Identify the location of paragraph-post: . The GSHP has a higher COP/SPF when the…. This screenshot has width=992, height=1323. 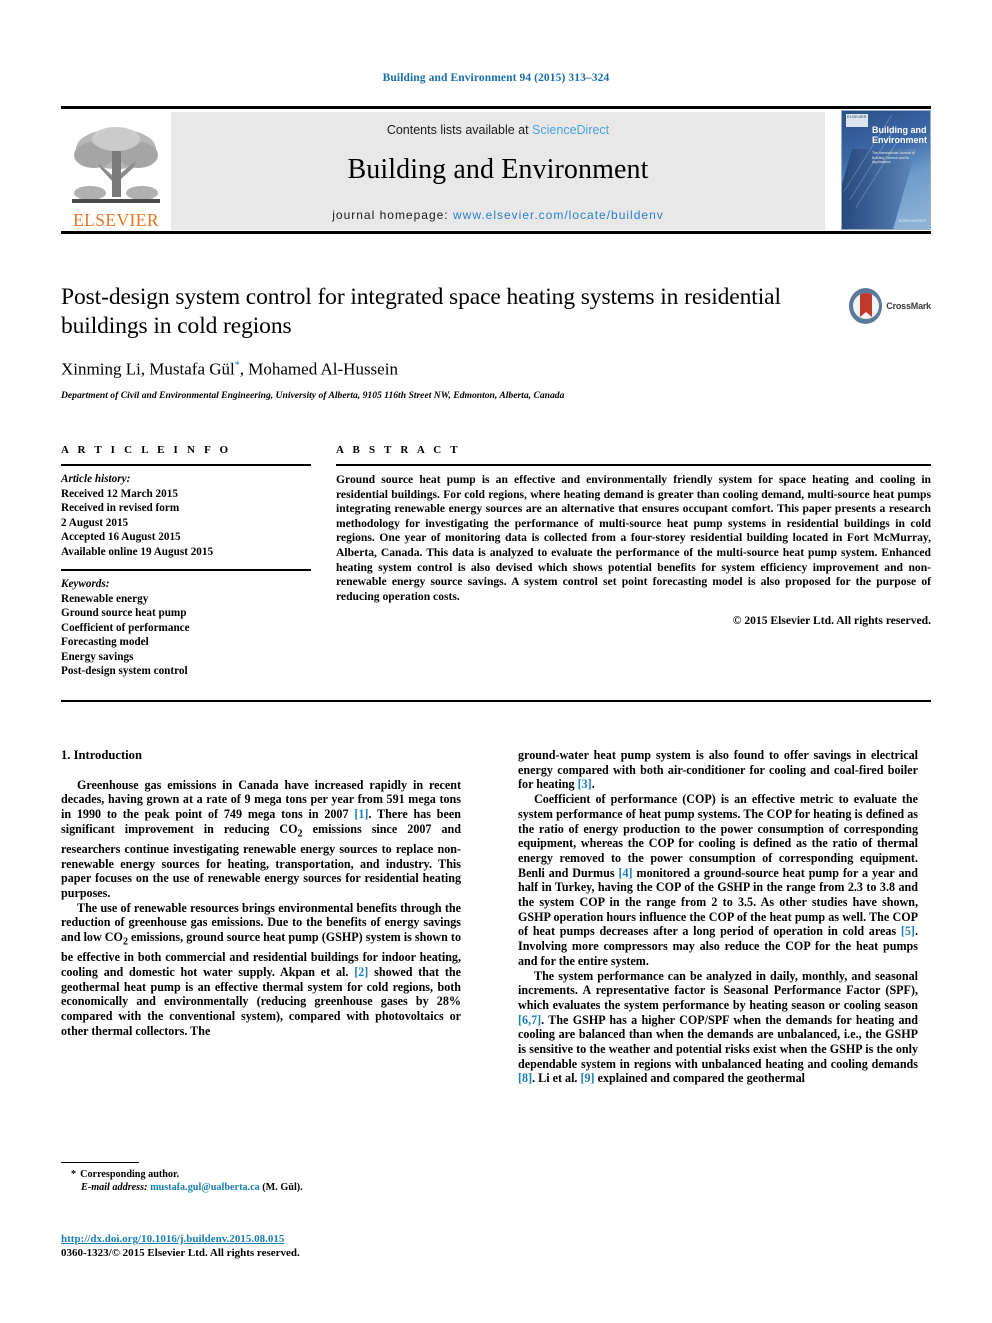
(718, 1041).